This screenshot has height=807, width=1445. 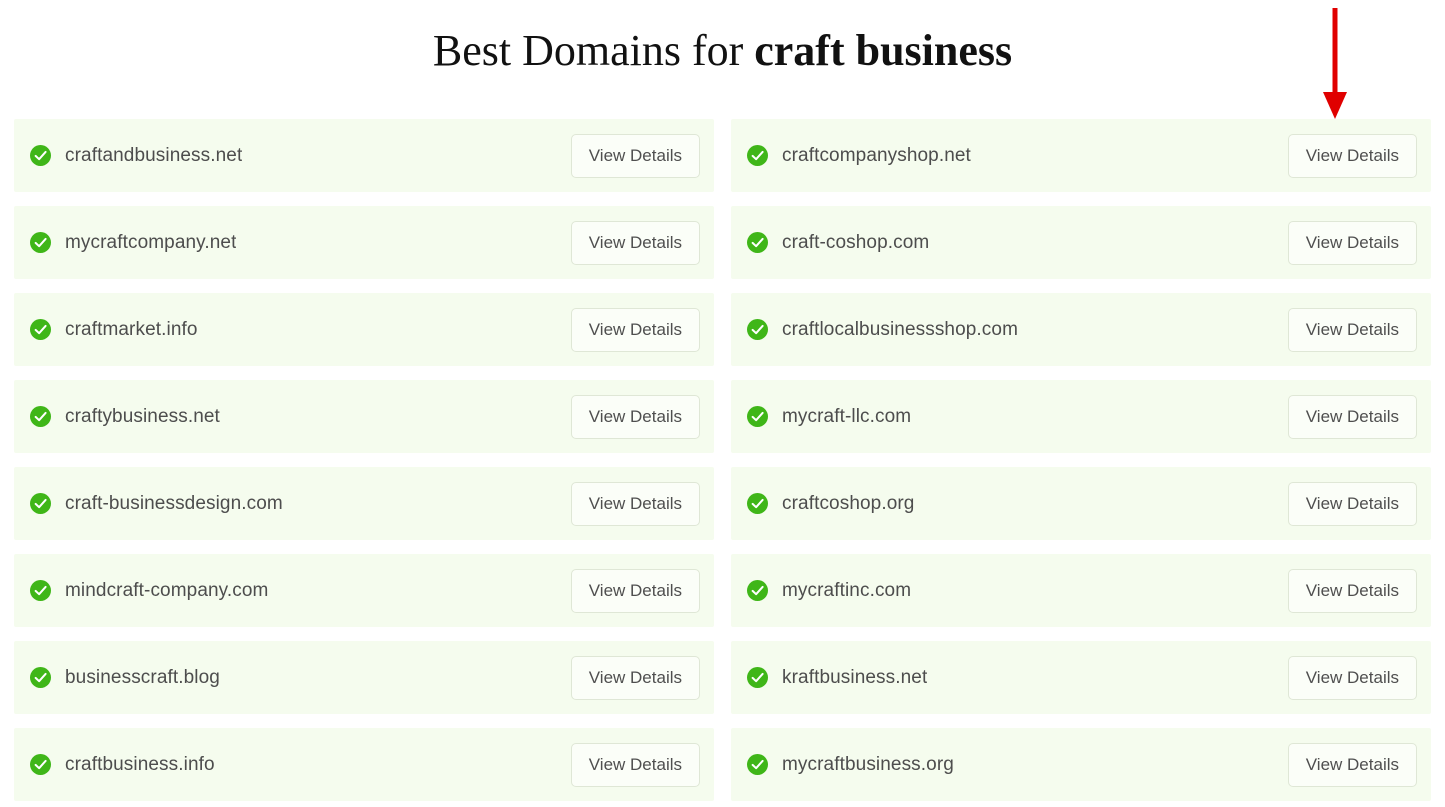 I want to click on domain-row-left: craftcompanyshop.net, so click(x=1017, y=156).